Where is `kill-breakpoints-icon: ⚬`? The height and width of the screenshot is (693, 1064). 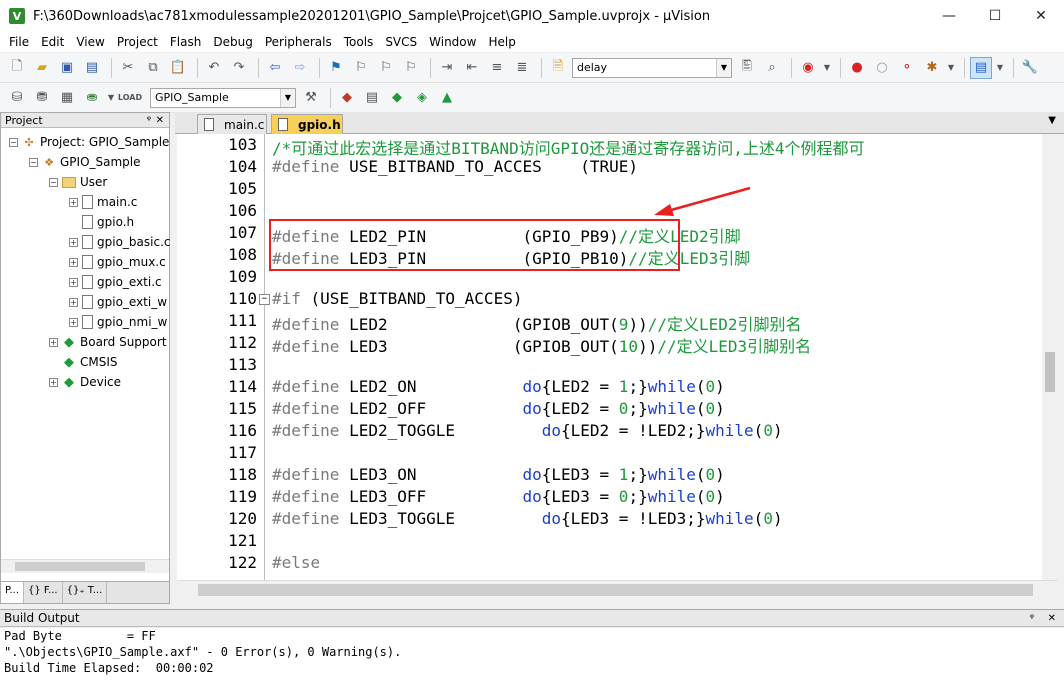 kill-breakpoints-icon: ⚬ is located at coordinates (907, 68).